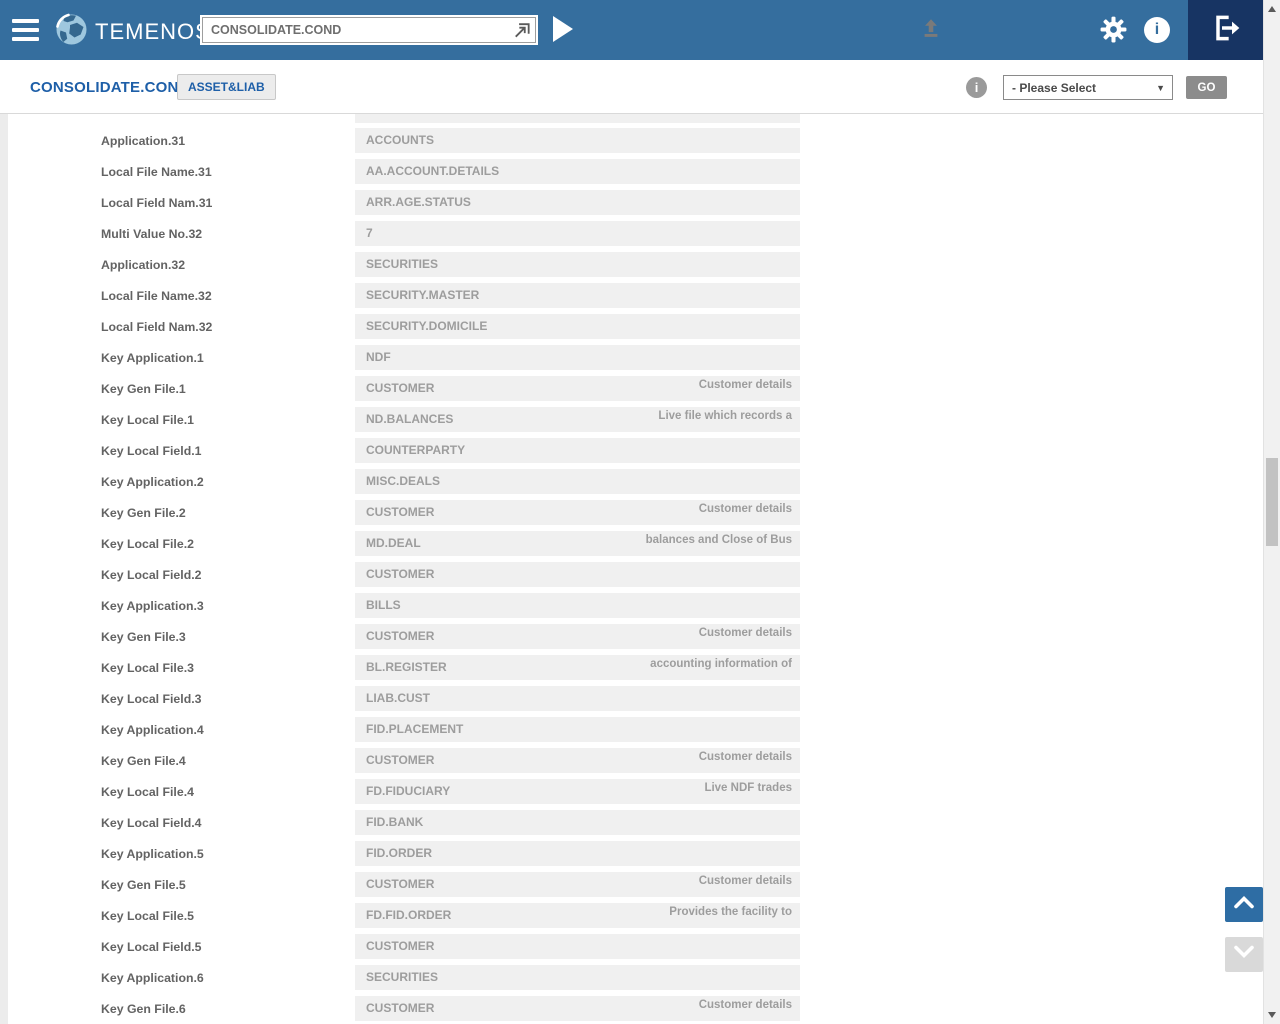 This screenshot has width=1280, height=1024. I want to click on field-label: Application.32, so click(143, 264).